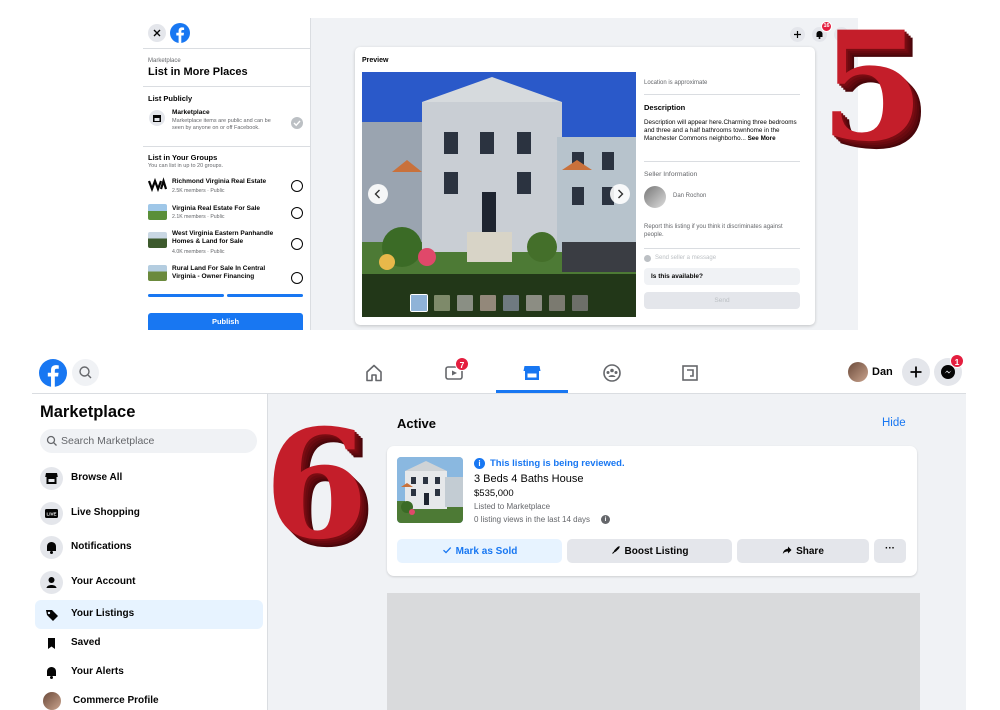  I want to click on sidebar-item-your-alerts: Your Alerts, so click(149, 672).